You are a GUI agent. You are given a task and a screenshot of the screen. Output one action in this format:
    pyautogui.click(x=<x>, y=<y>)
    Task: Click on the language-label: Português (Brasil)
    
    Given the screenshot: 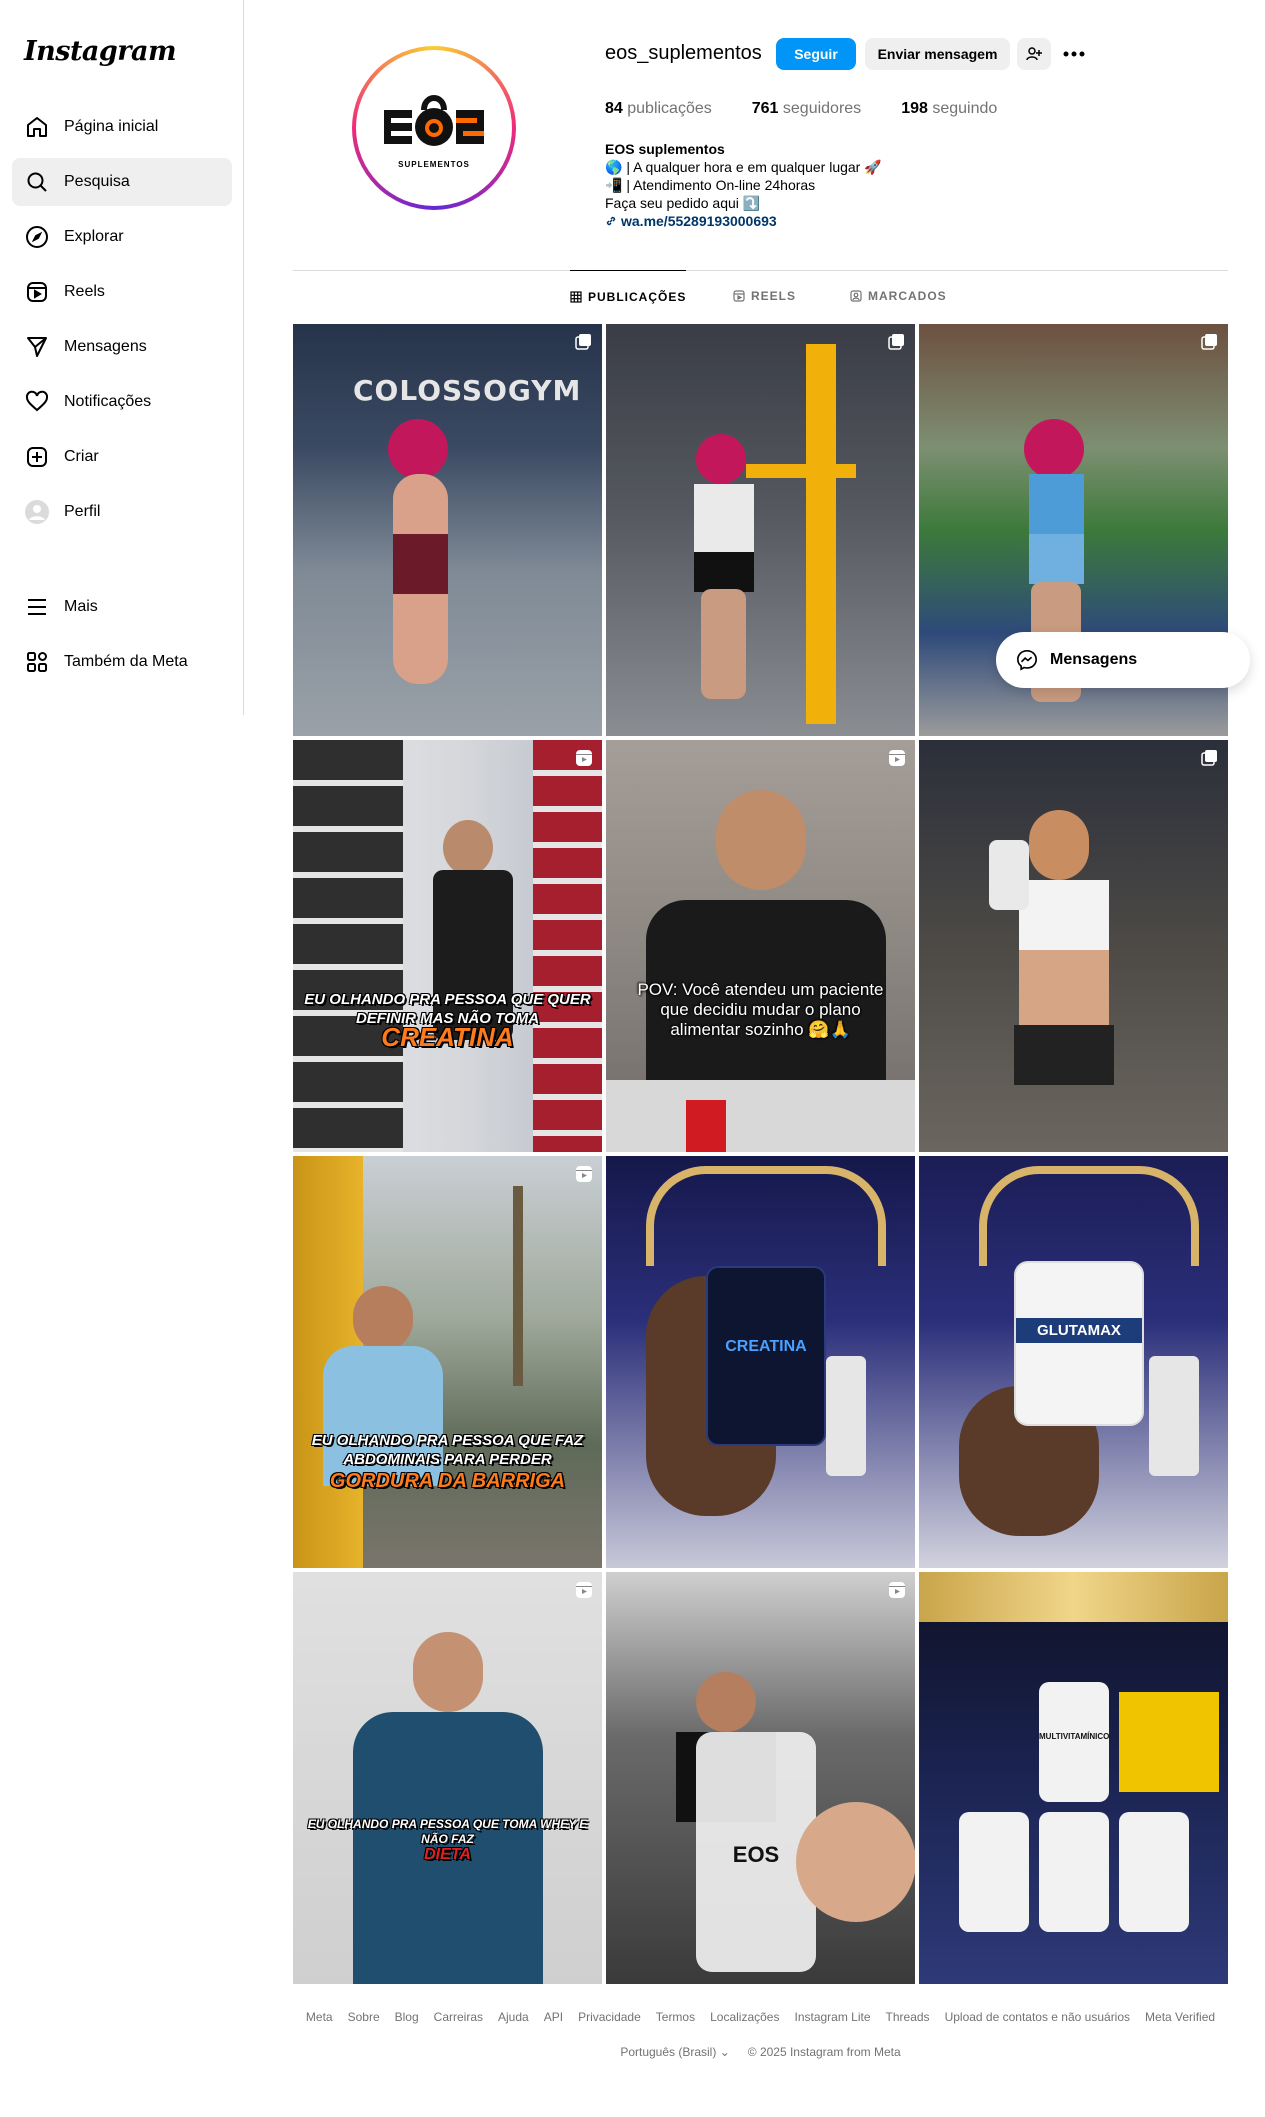 What is the action you would take?
    pyautogui.click(x=668, y=2052)
    